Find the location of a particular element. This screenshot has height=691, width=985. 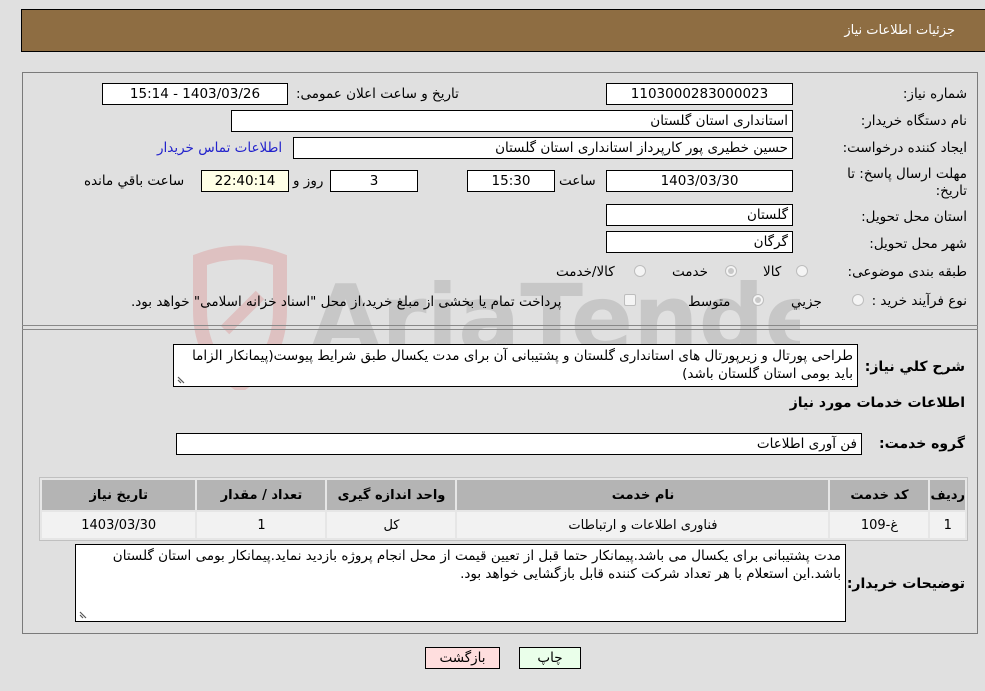

description-label: شرح کلي نیاز: is located at coordinates (914, 367).